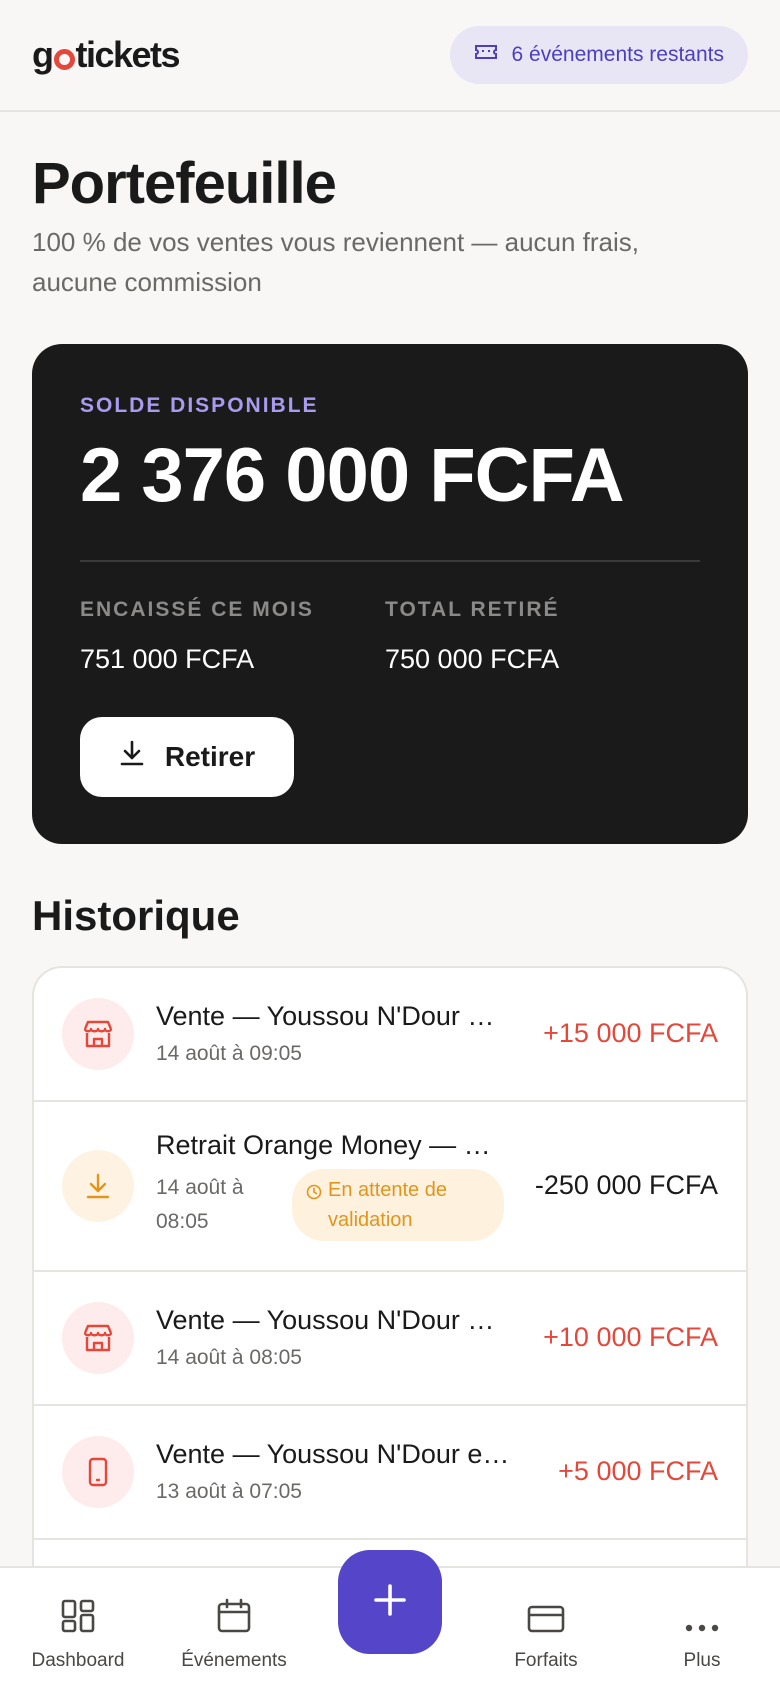 This screenshot has width=780, height=1688. I want to click on list-item-amount: +10 000 FCFA, so click(630, 1337).